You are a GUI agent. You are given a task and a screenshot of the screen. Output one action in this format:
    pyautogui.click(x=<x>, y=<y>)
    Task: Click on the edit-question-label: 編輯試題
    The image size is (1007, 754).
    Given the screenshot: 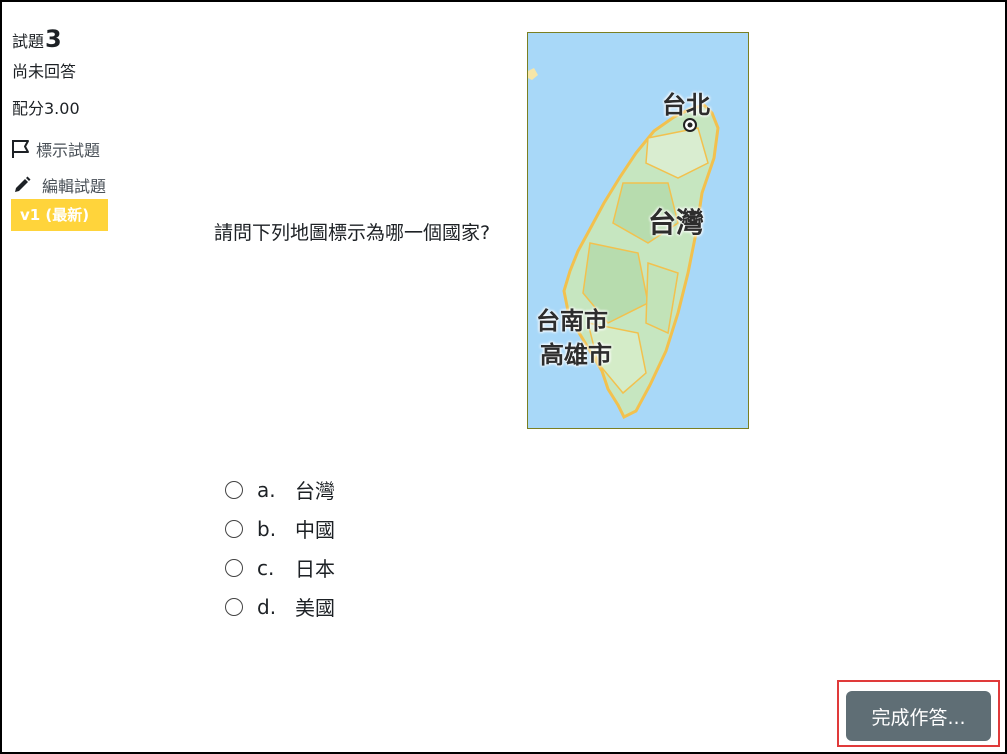 What is the action you would take?
    pyautogui.click(x=74, y=186)
    